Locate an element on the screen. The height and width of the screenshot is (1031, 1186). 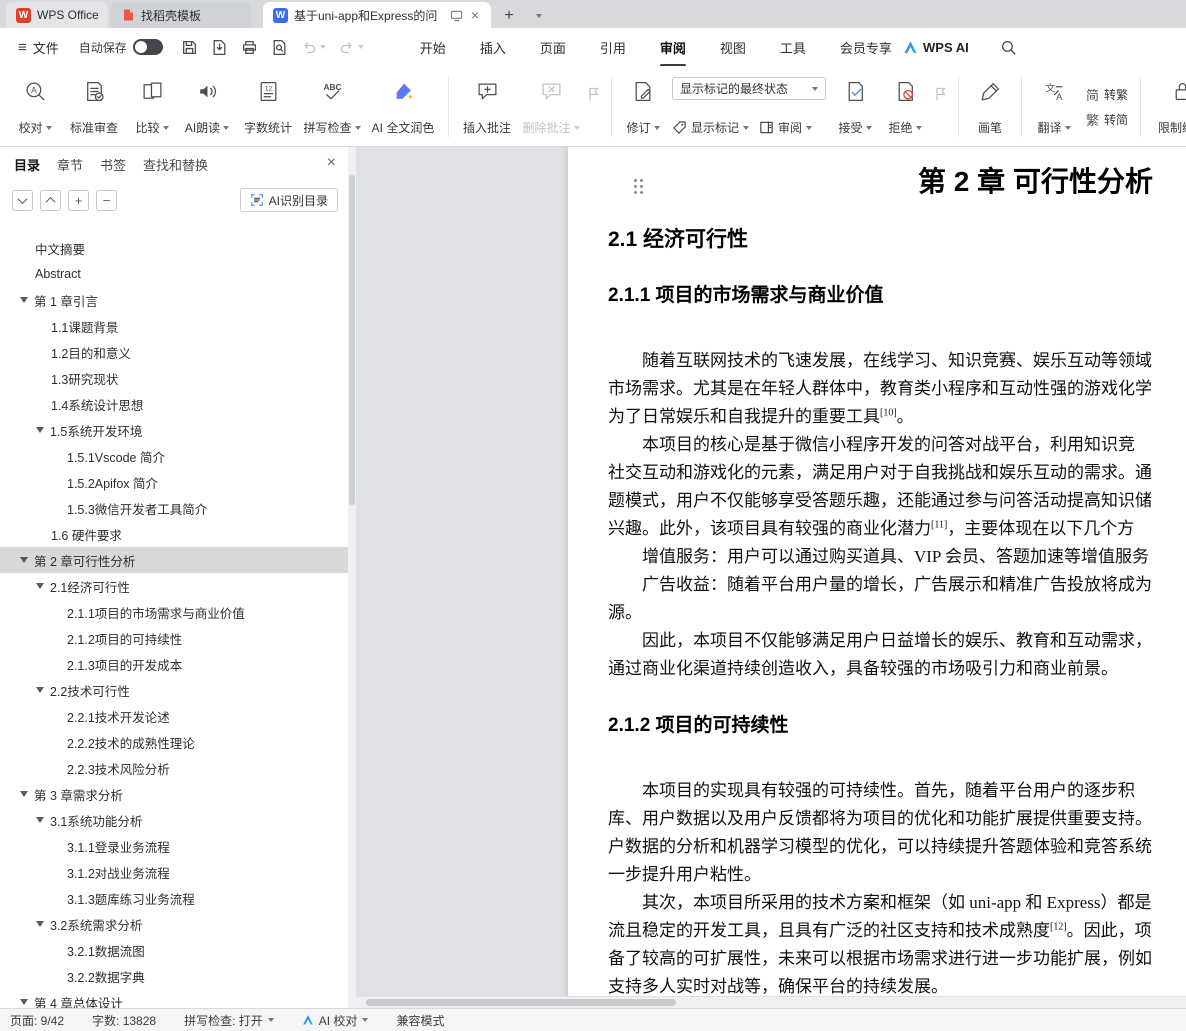
zoom-in-button: + is located at coordinates (78, 200).